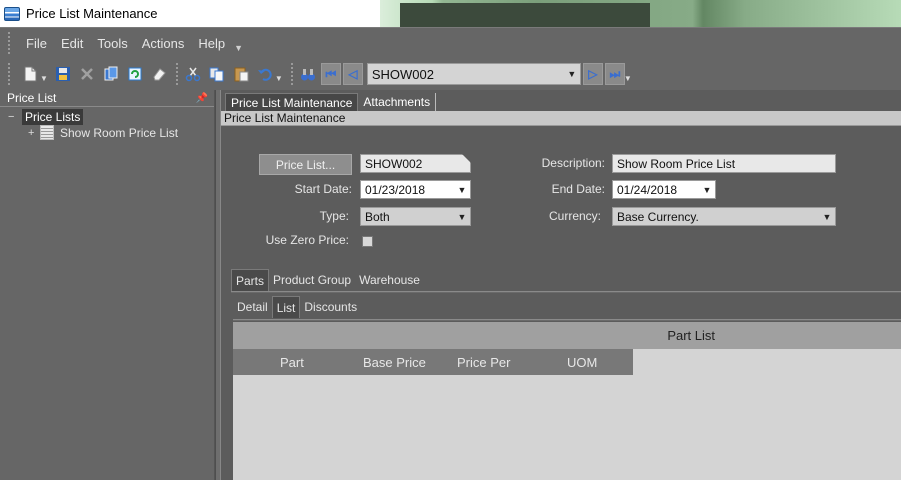  I want to click on menu-help: Help, so click(211, 43).